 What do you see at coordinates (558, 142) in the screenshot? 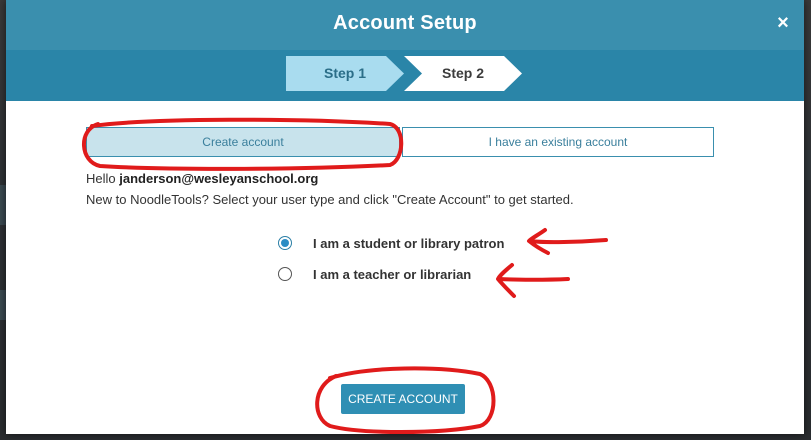
I see `tab-existing-account: I have an existing account` at bounding box center [558, 142].